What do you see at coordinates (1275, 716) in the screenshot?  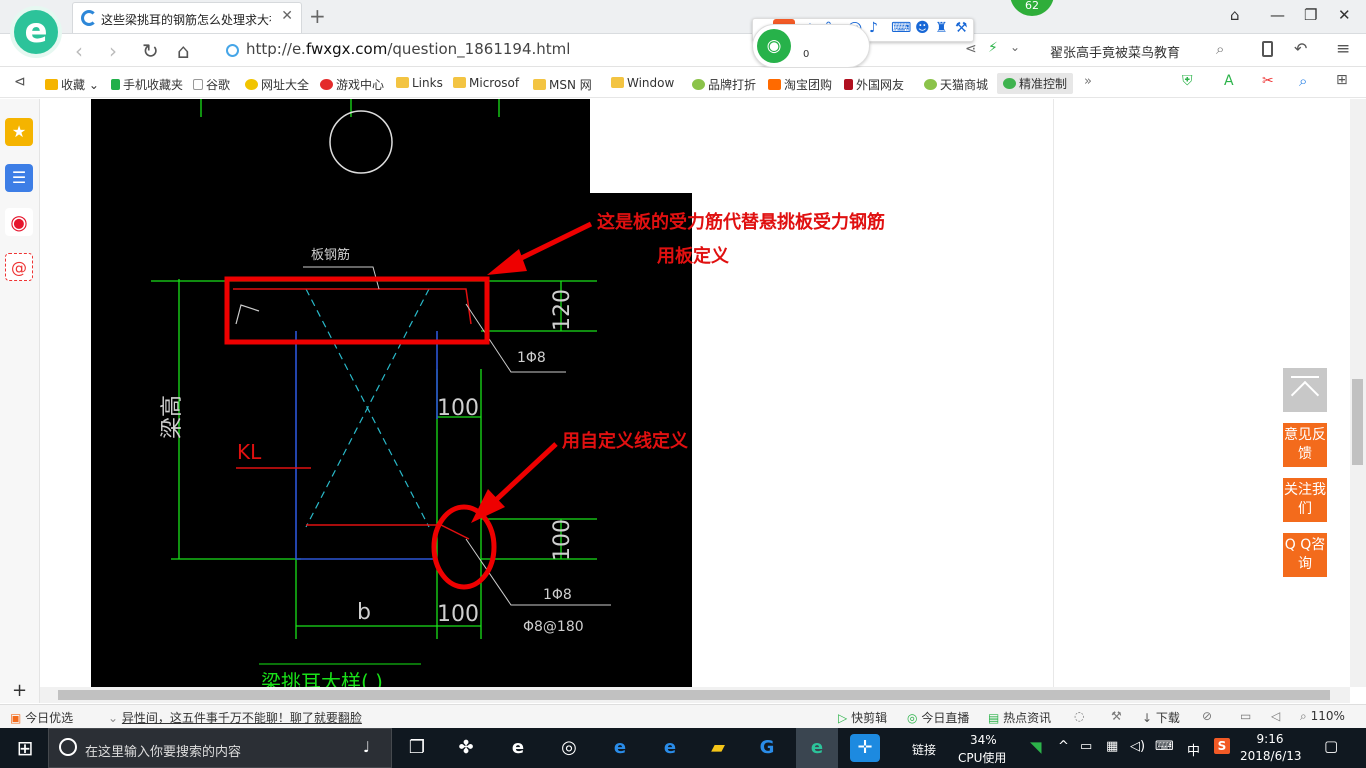 I see `sound-icon: ◁` at bounding box center [1275, 716].